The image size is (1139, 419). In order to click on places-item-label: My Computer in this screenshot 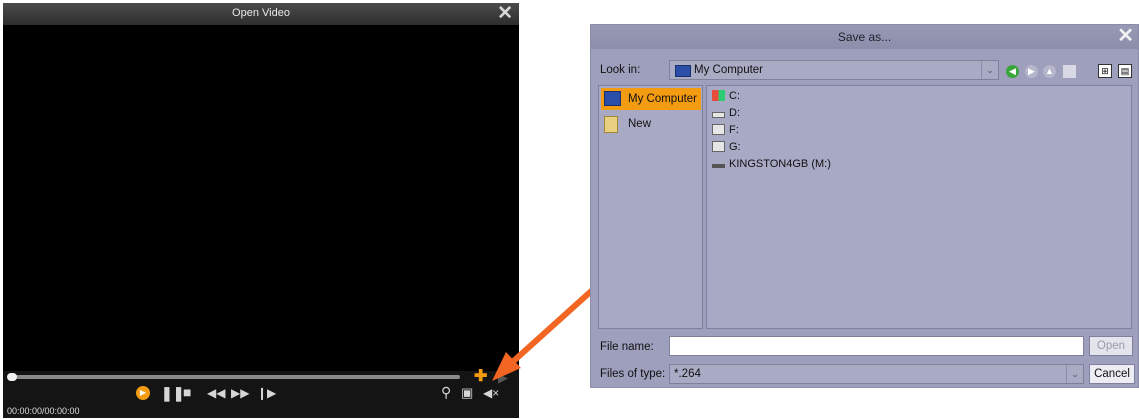, I will do `click(663, 99)`.